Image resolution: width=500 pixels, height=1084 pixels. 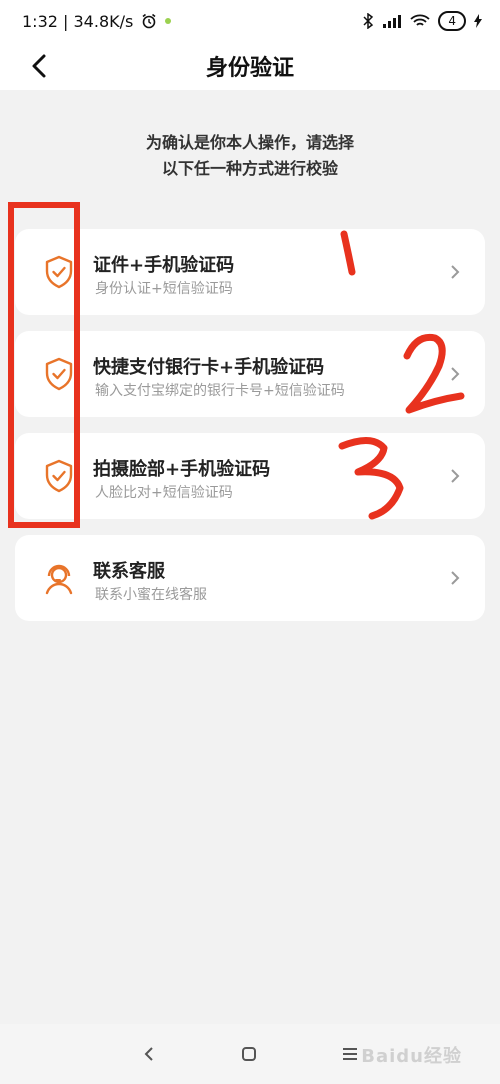 I want to click on nav-back-icon, so click(x=149, y=1054).